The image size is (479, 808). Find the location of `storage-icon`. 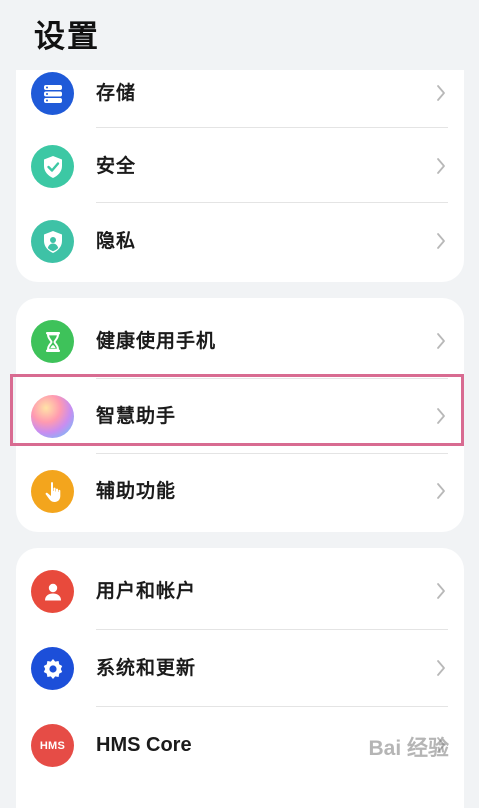

storage-icon is located at coordinates (52, 93).